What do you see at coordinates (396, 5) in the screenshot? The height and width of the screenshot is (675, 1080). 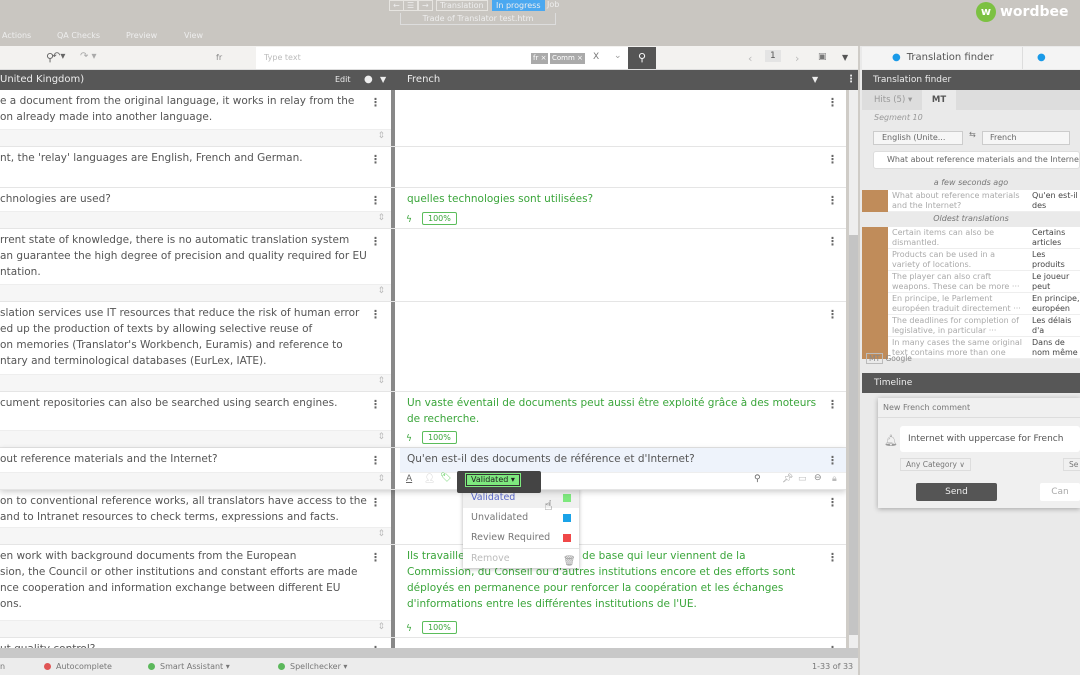 I see `back-button: ←` at bounding box center [396, 5].